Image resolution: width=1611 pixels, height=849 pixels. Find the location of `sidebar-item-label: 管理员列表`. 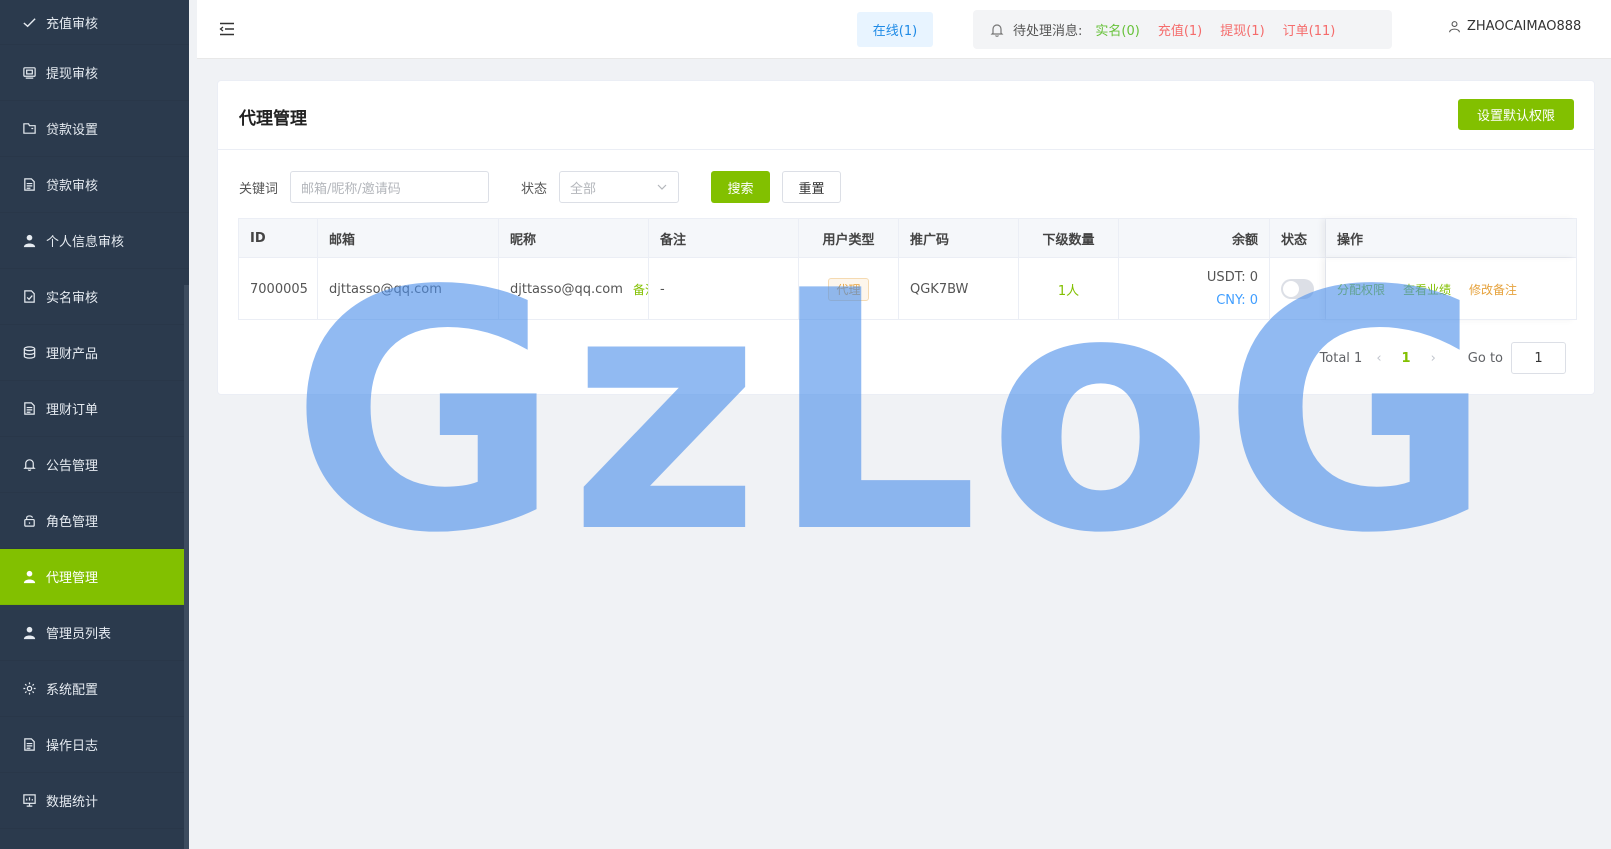

sidebar-item-label: 管理员列表 is located at coordinates (79, 634).